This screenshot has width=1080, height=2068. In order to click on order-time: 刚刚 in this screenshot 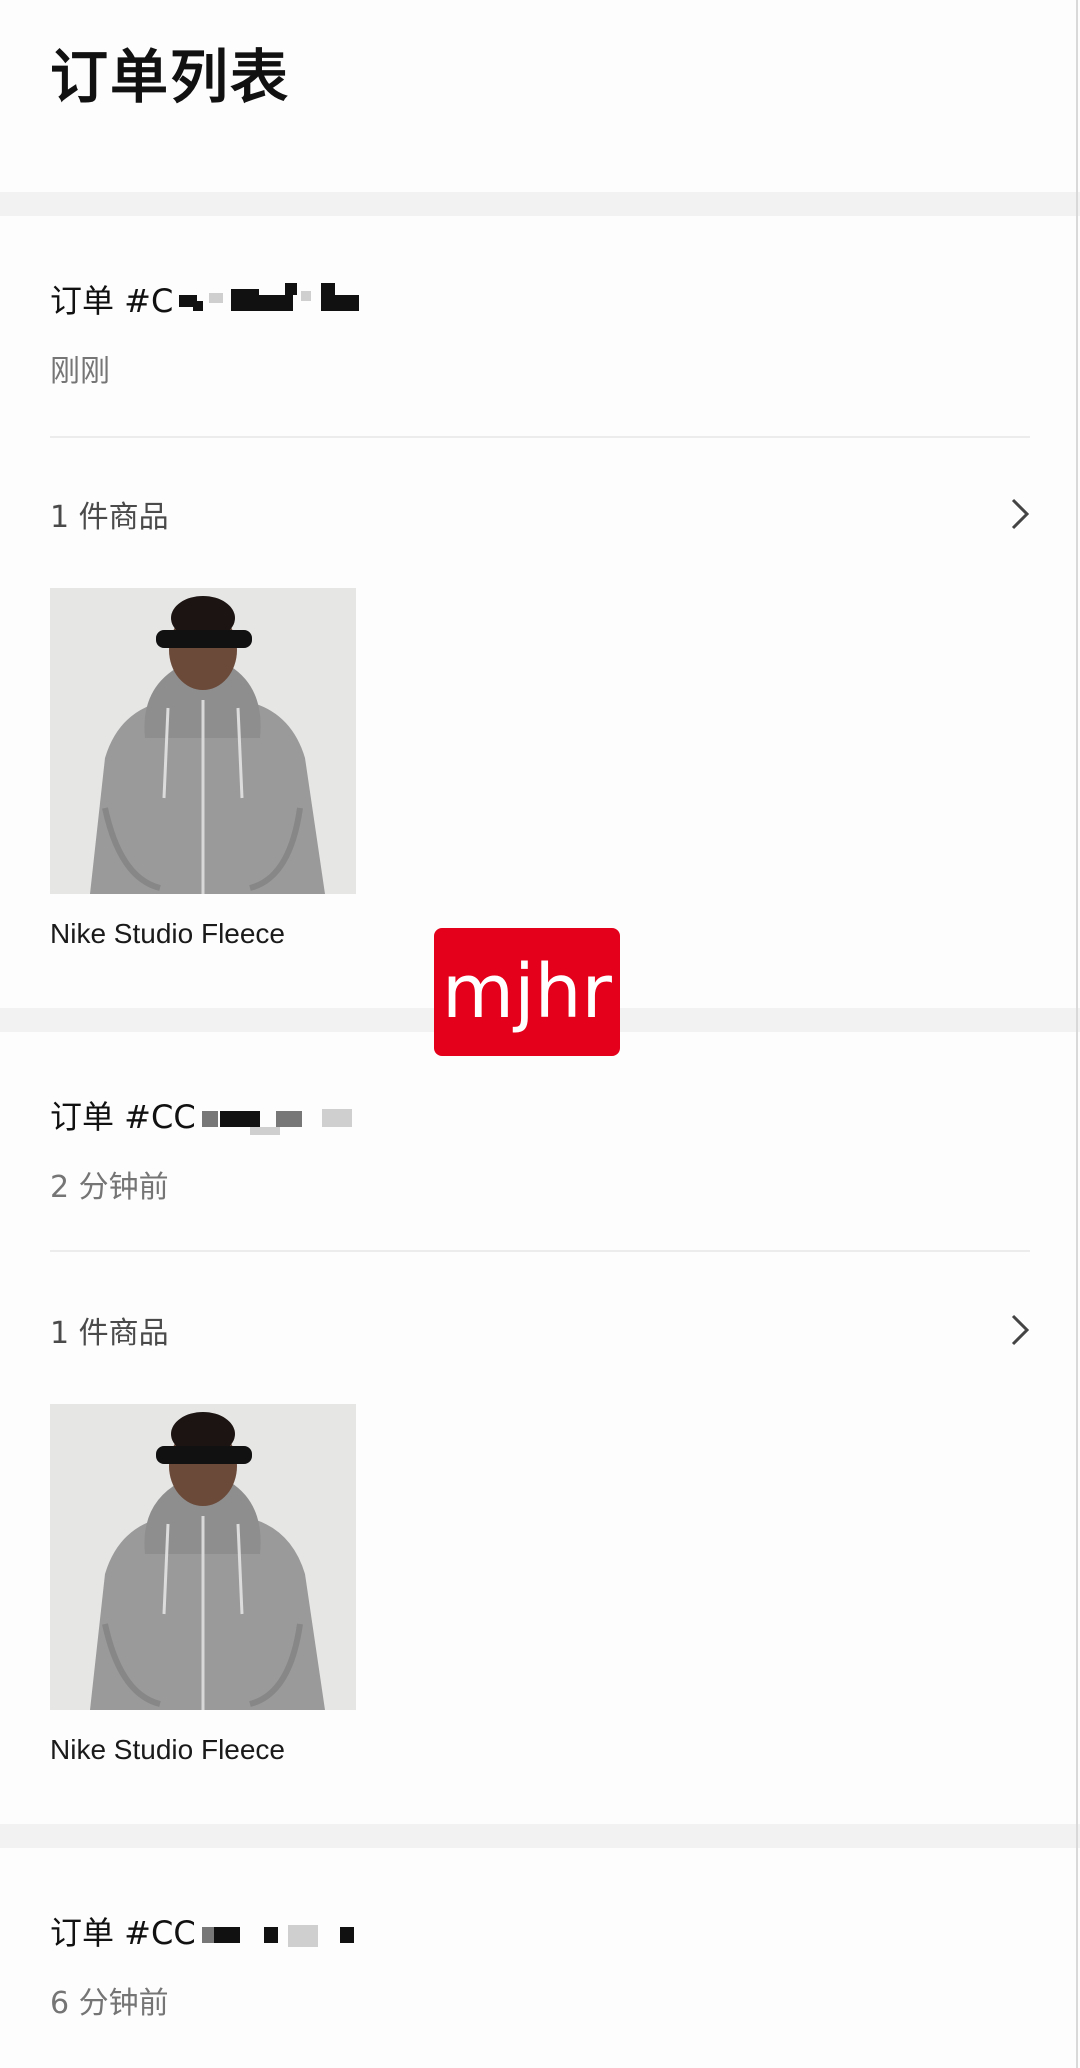, I will do `click(80, 371)`.